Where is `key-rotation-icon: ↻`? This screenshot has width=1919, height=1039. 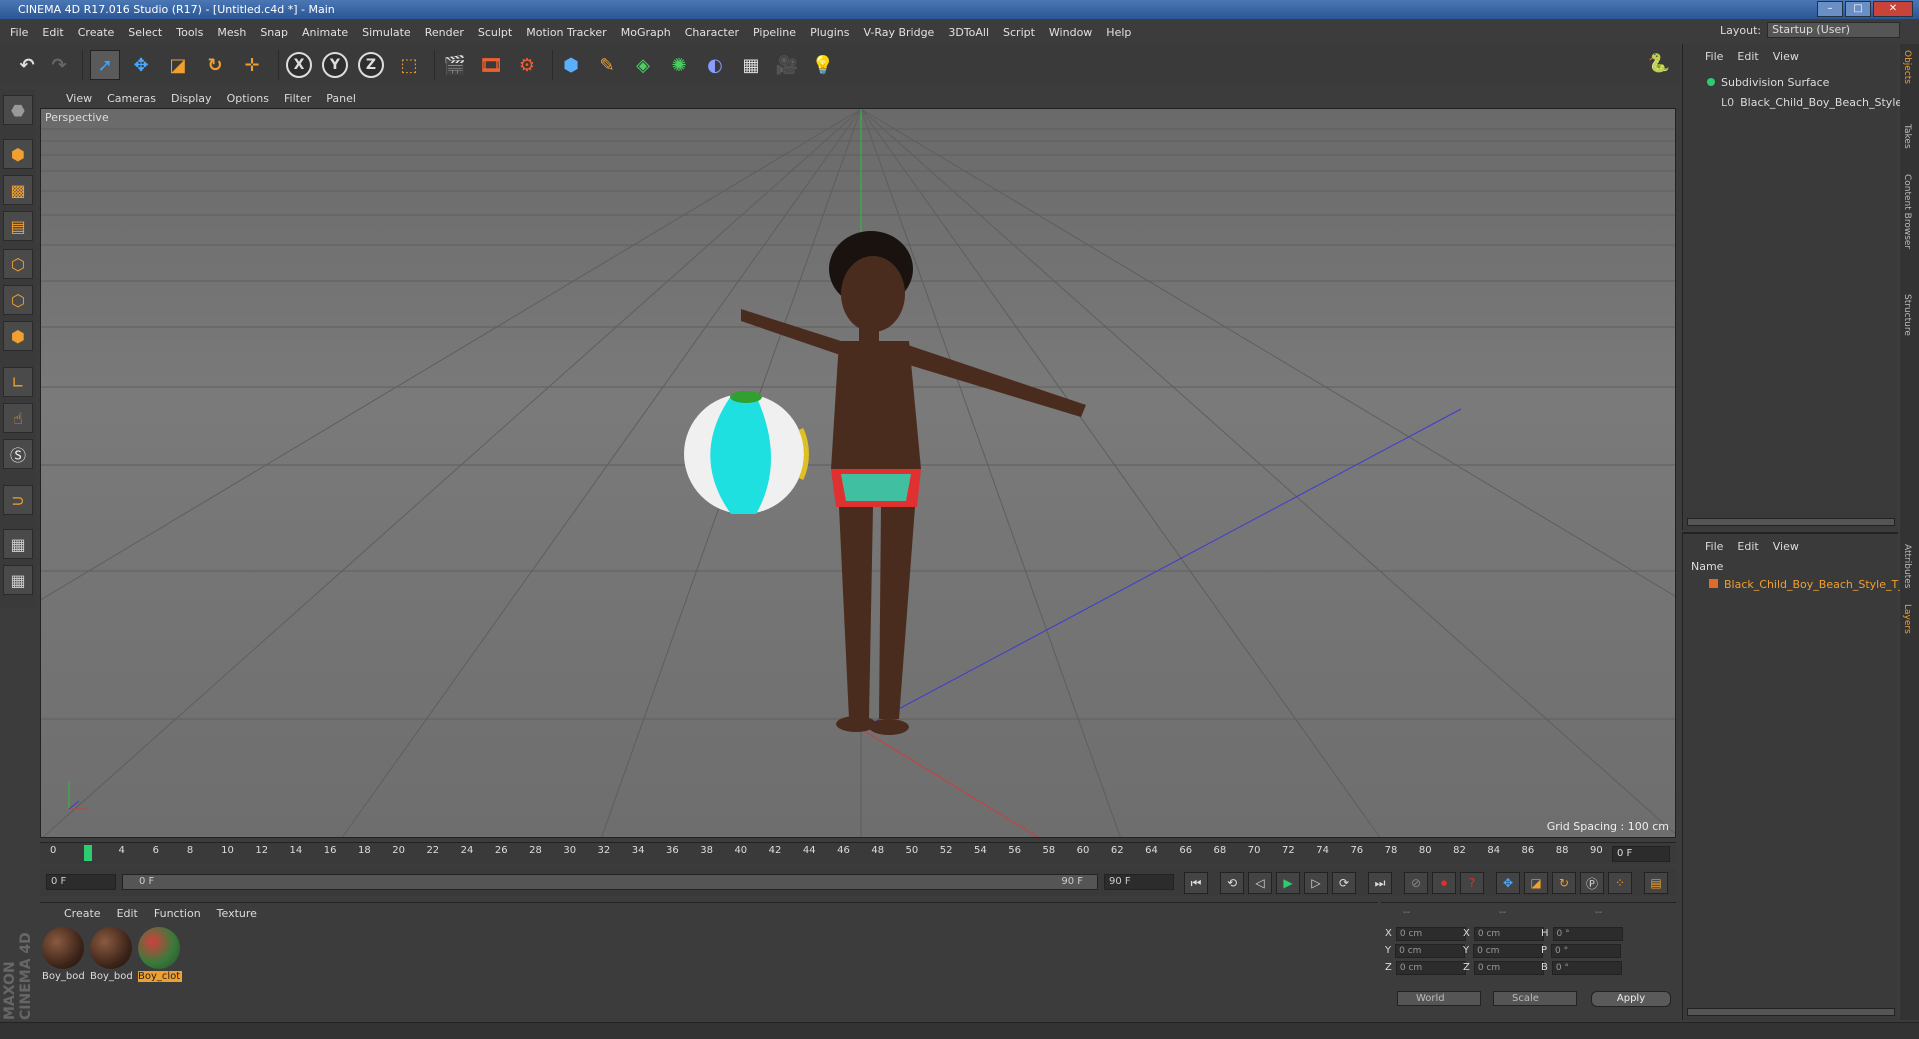 key-rotation-icon: ↻ is located at coordinates (1564, 883).